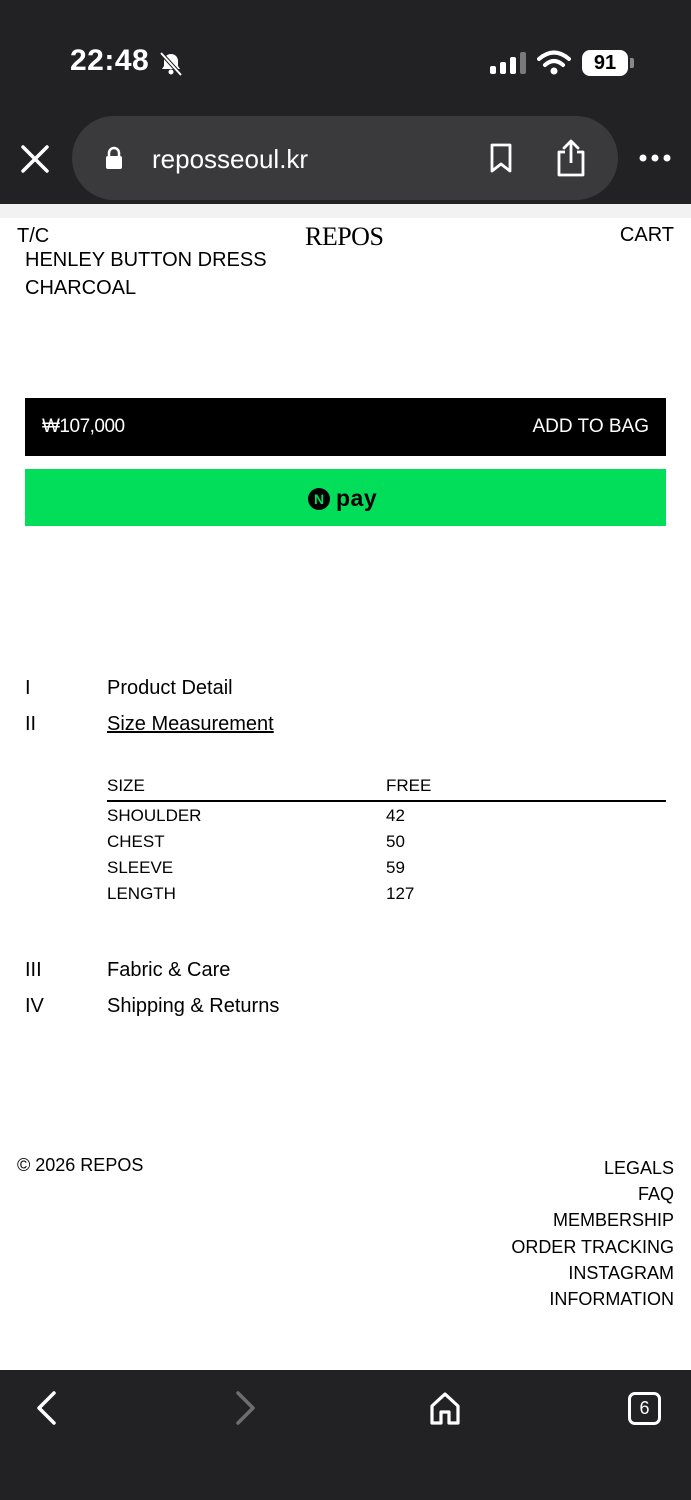 This screenshot has width=691, height=1500. Describe the element at coordinates (647, 235) in the screenshot. I see `cart-link: CART` at that location.